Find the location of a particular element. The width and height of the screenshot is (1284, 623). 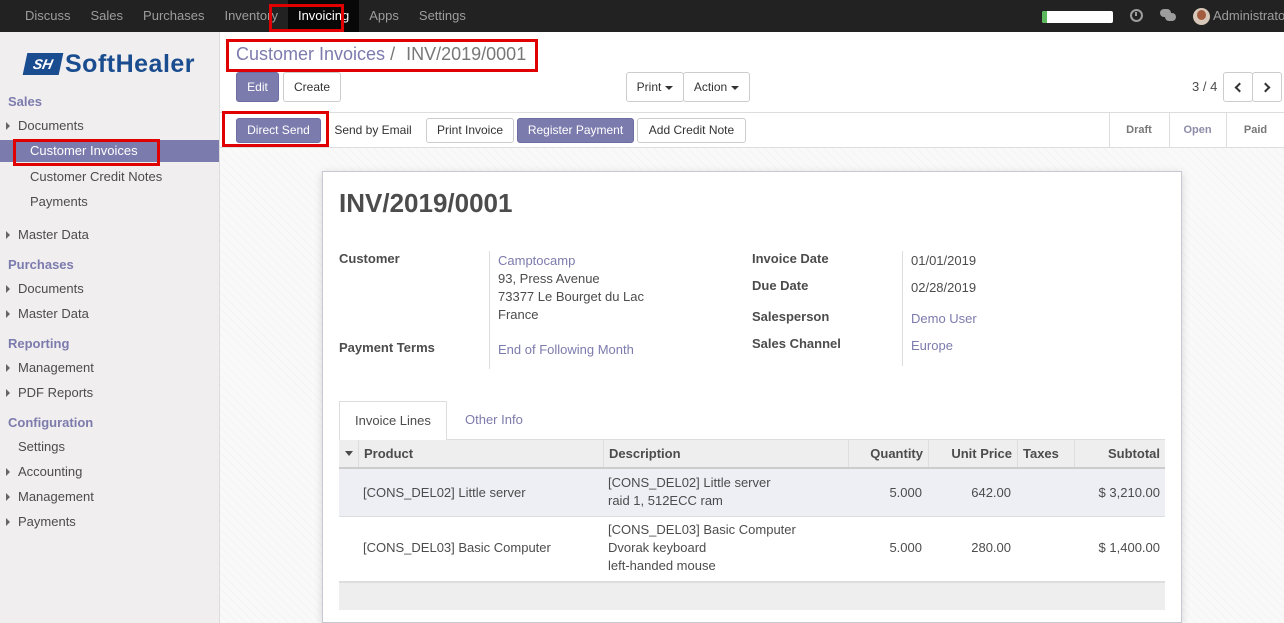

print-label: Print is located at coordinates (649, 87).